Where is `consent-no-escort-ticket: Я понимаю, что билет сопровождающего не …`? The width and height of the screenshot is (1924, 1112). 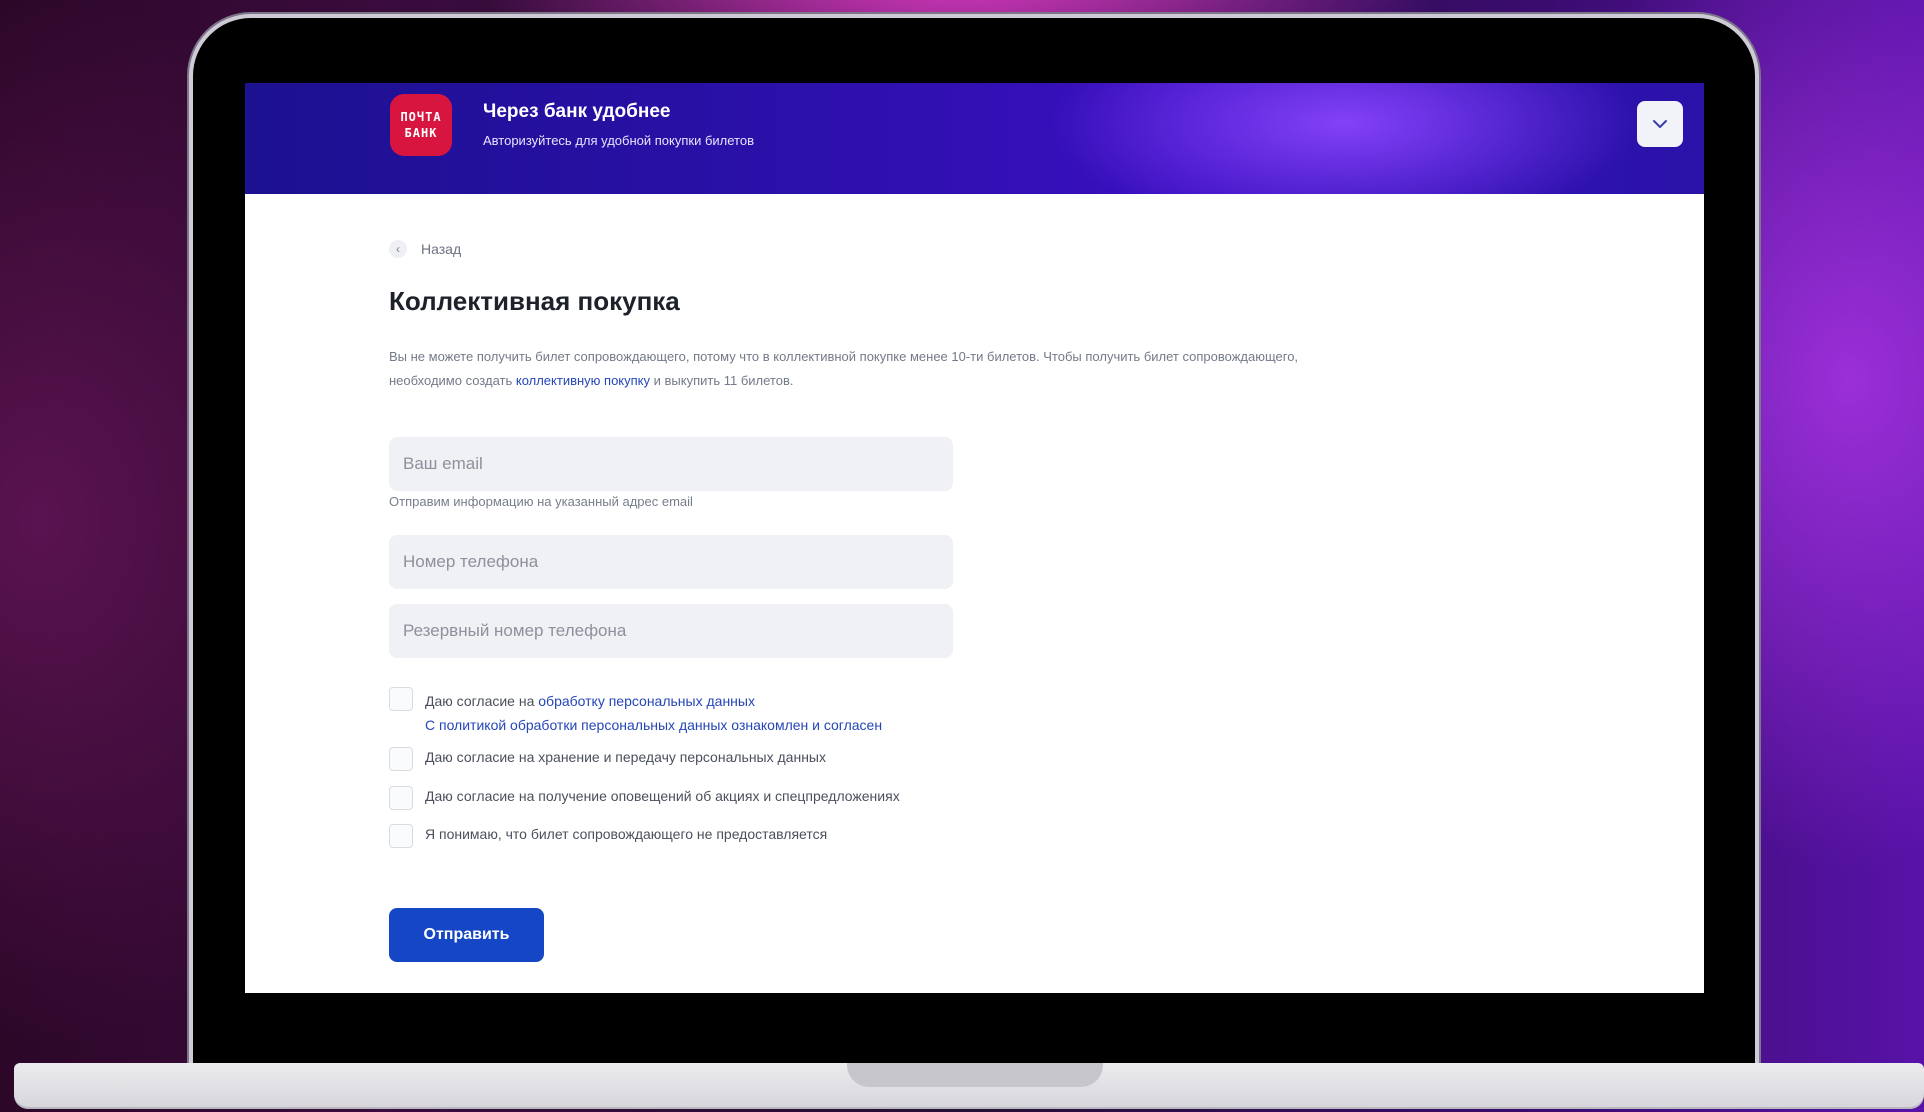 consent-no-escort-ticket: Я понимаю, что билет сопровождающего не … is located at coordinates (608, 836).